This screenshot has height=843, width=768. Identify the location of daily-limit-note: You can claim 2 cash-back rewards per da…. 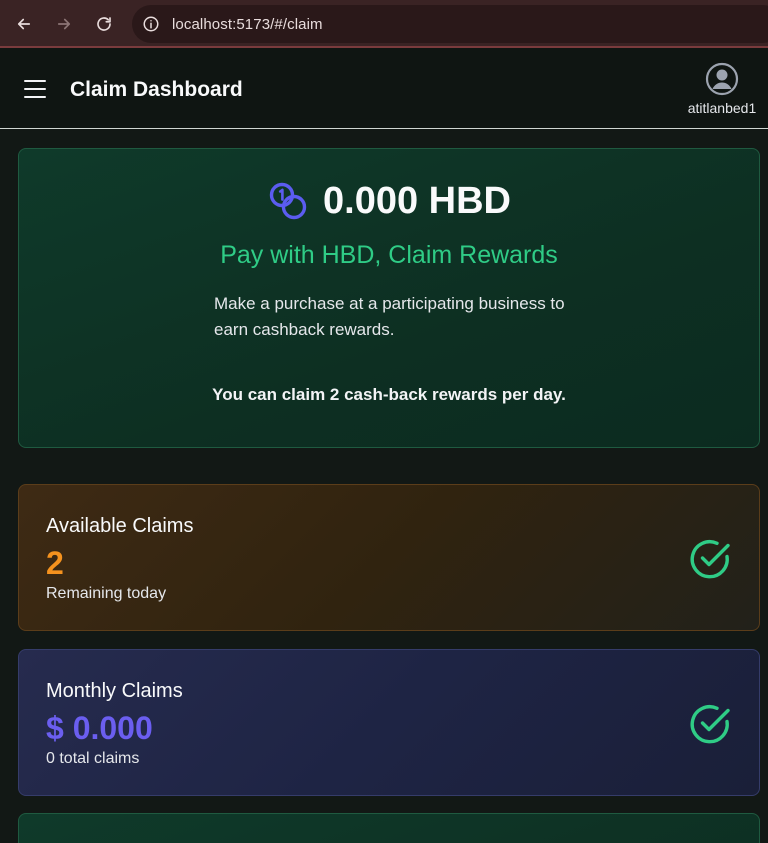
(389, 394).